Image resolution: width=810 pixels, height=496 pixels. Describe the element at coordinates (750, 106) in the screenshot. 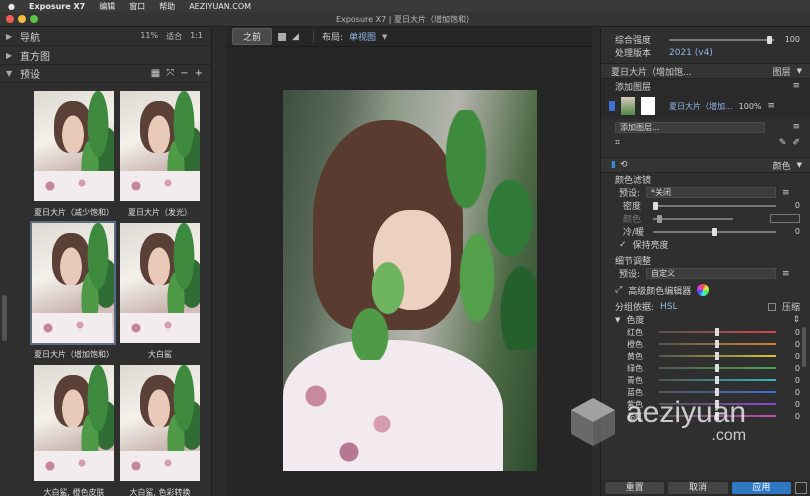

I see `layer-opacity: 100%` at that location.